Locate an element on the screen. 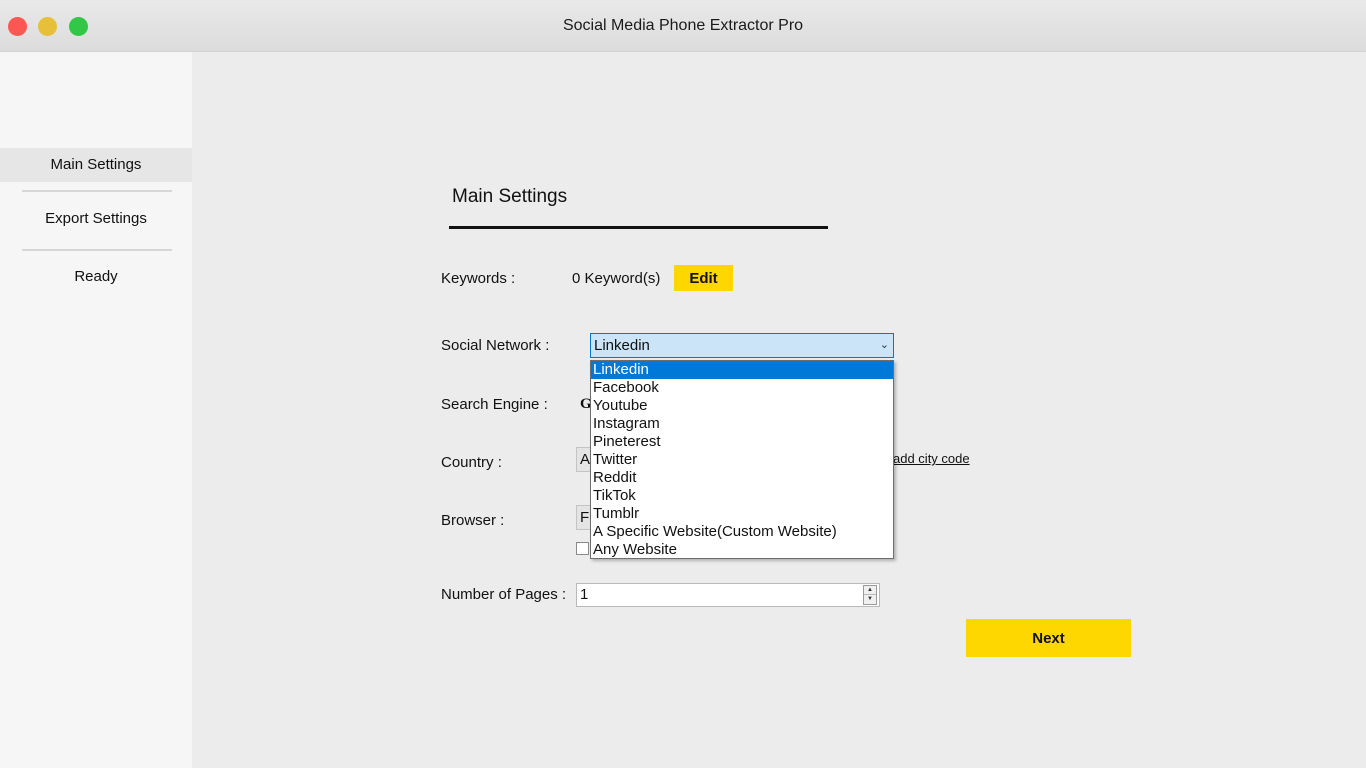 The height and width of the screenshot is (768, 1366). keywords-label: Keywords : is located at coordinates (478, 278).